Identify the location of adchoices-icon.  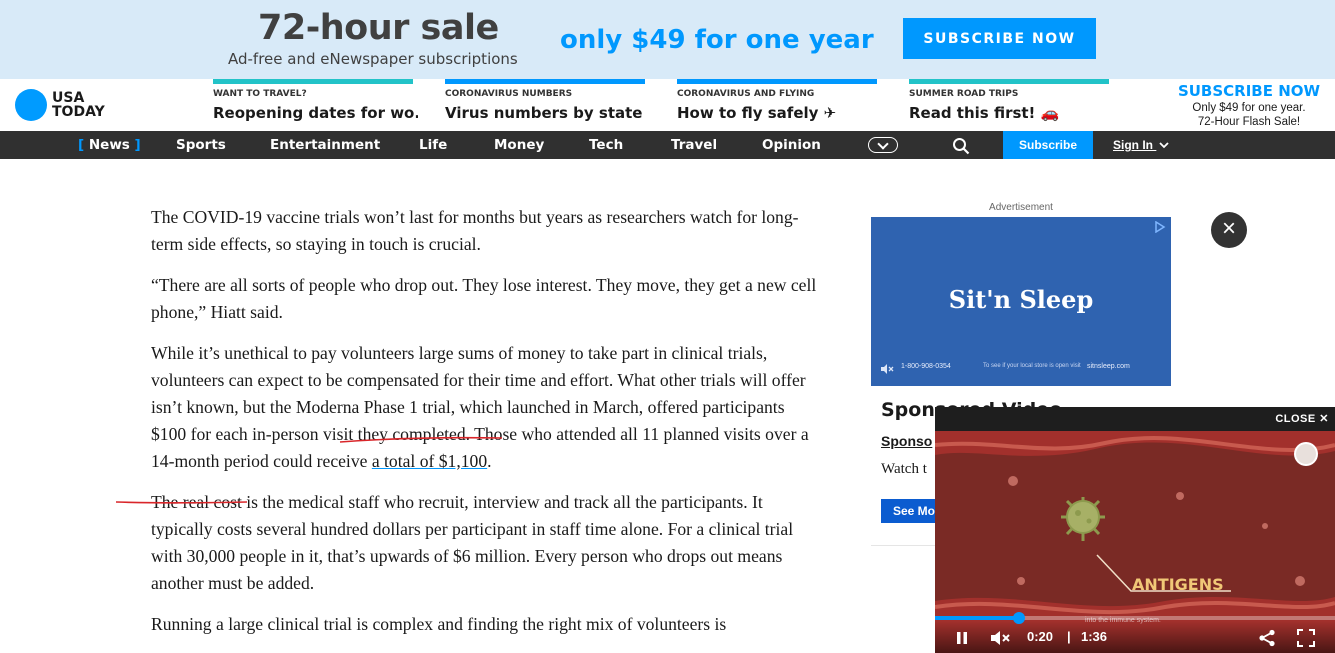
(1160, 227).